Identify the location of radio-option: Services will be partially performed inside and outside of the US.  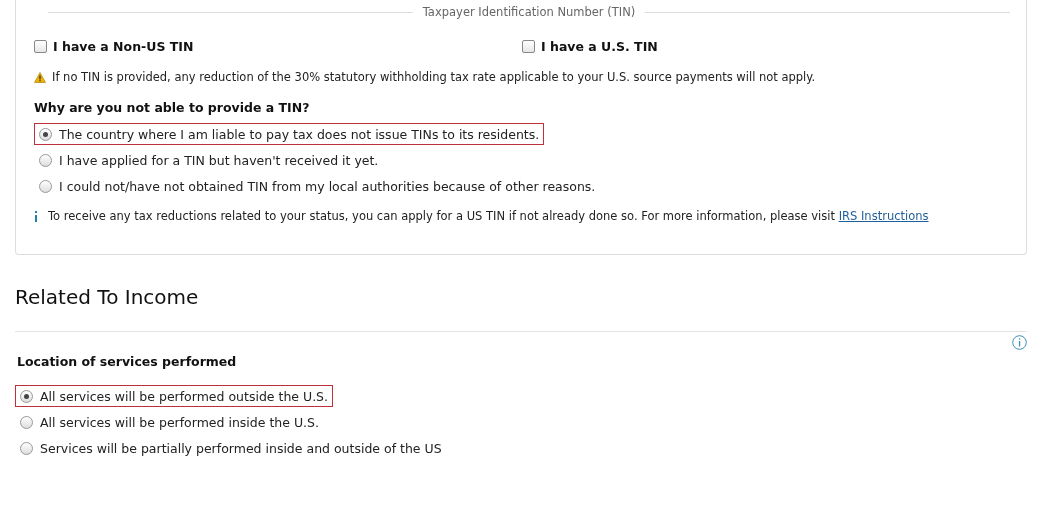
(231, 448).